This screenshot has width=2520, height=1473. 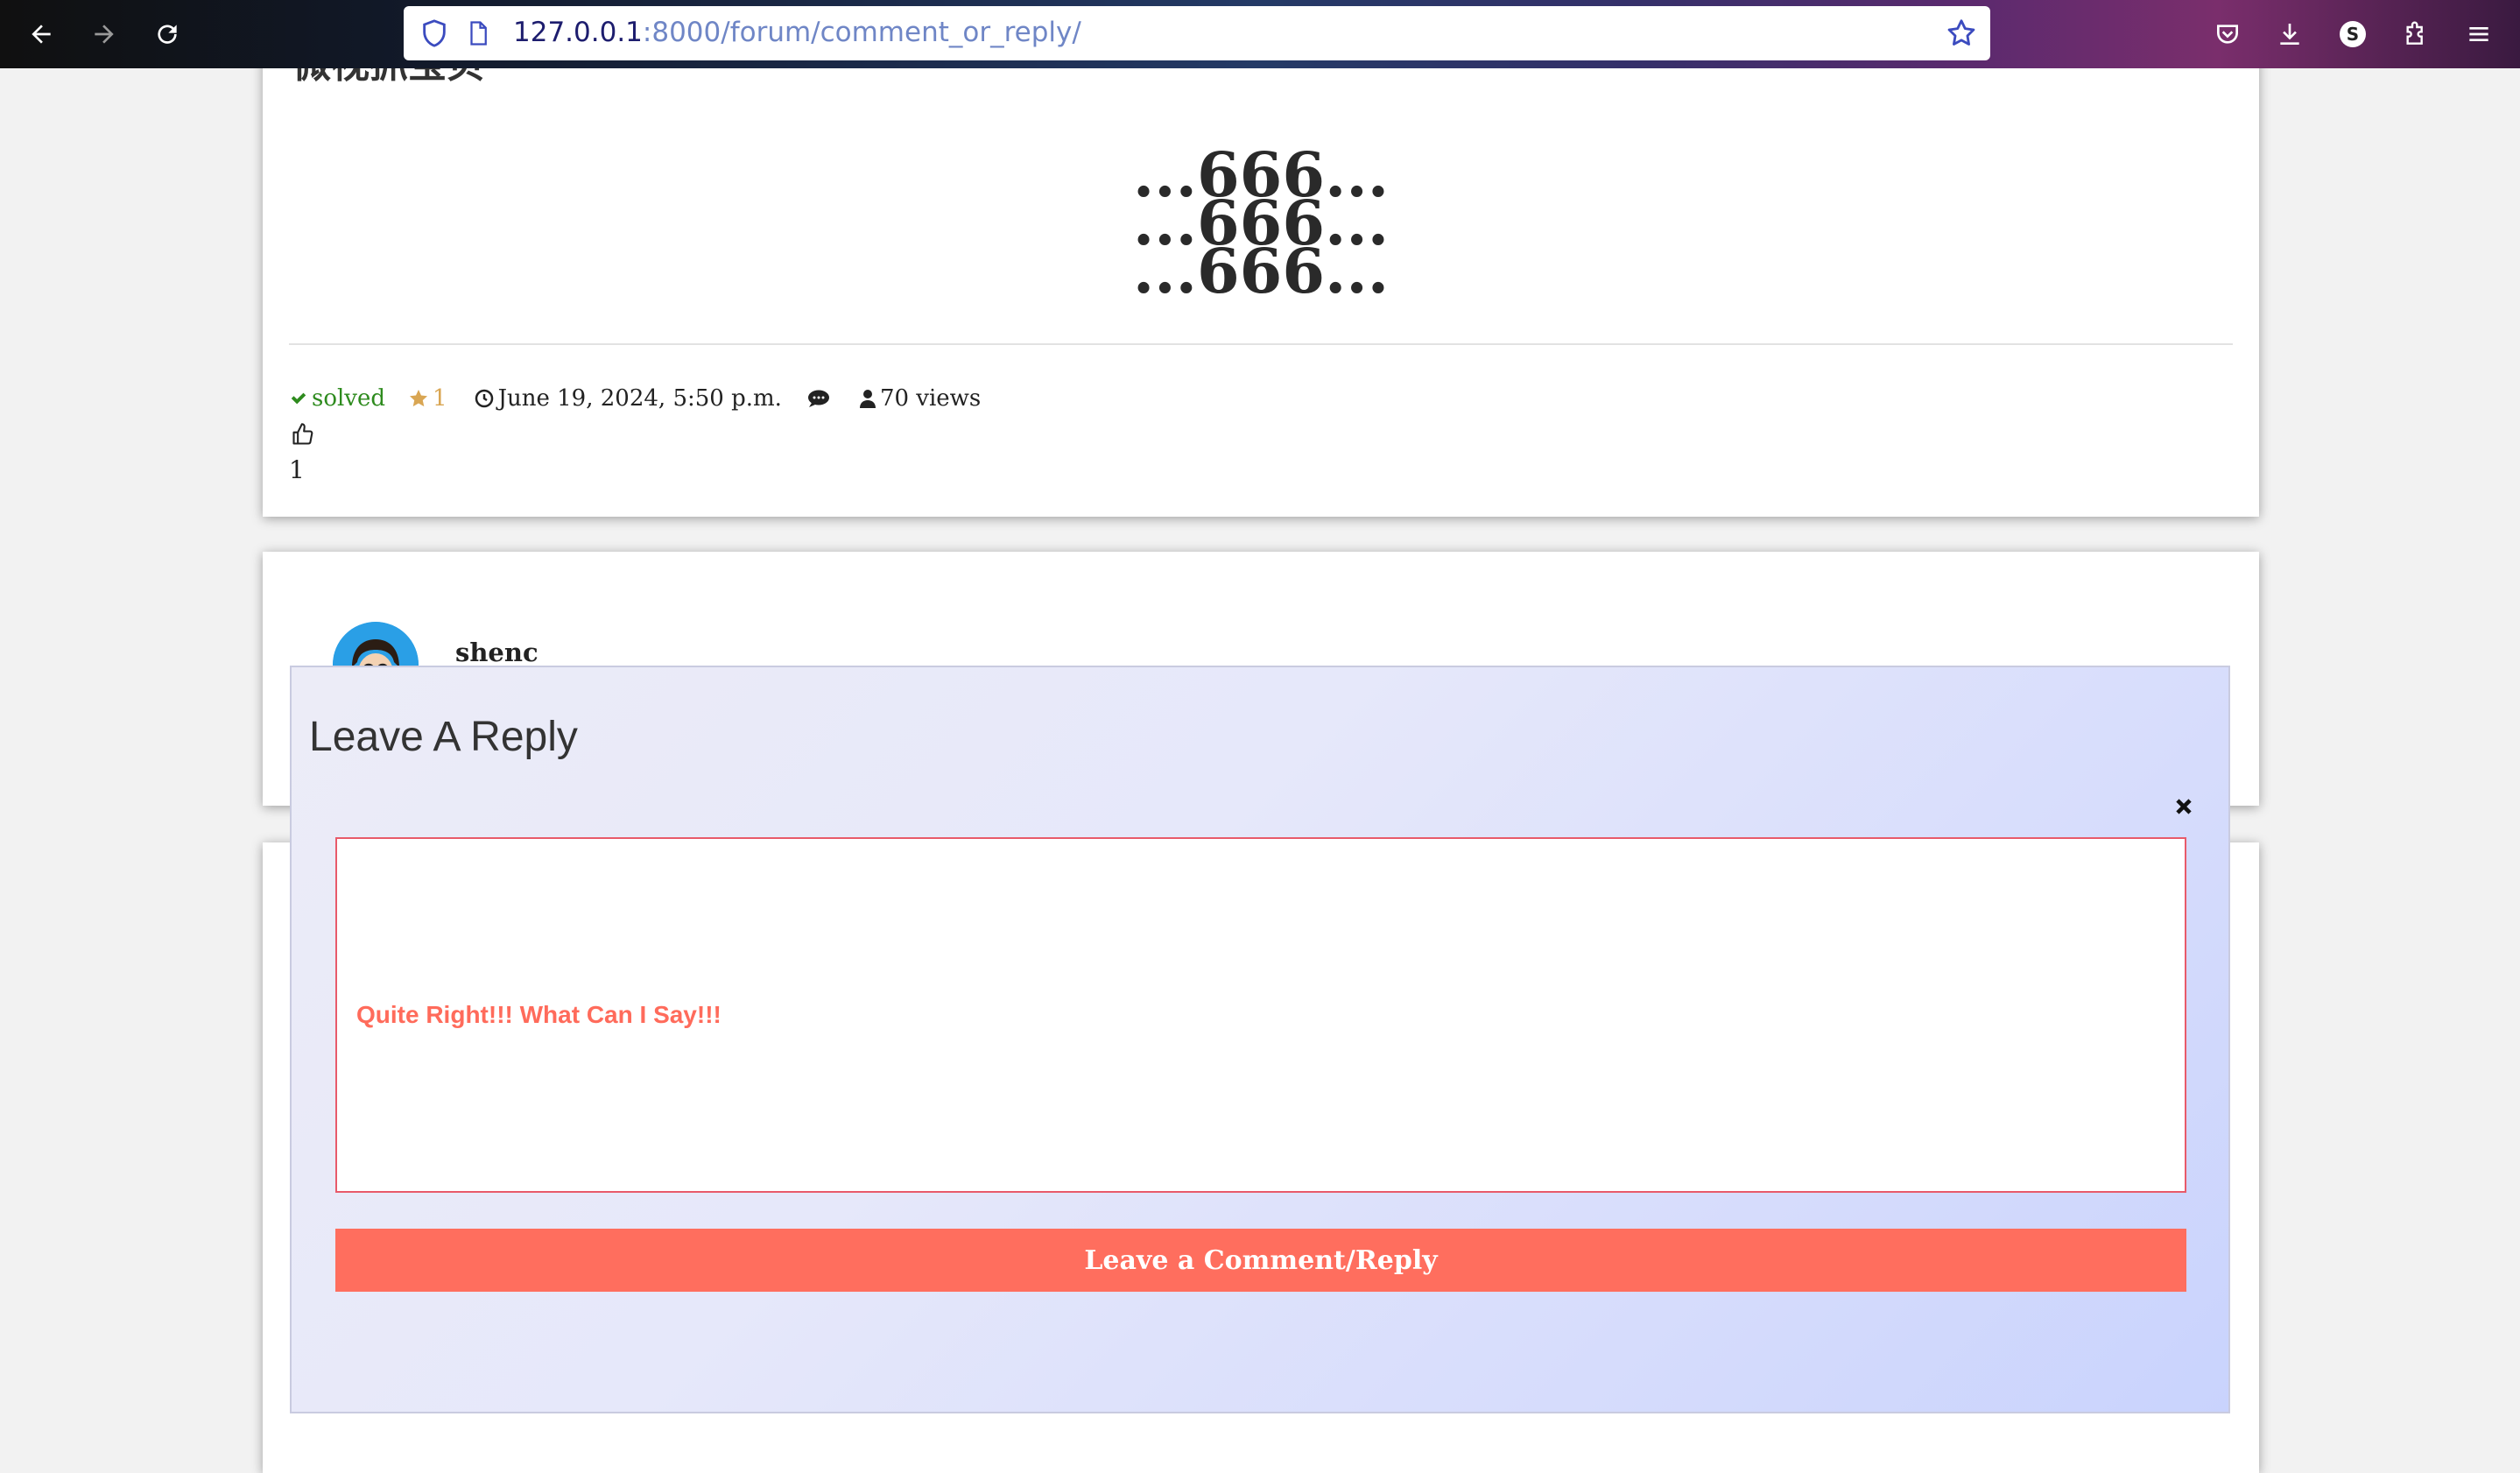 I want to click on shield-icon, so click(x=434, y=33).